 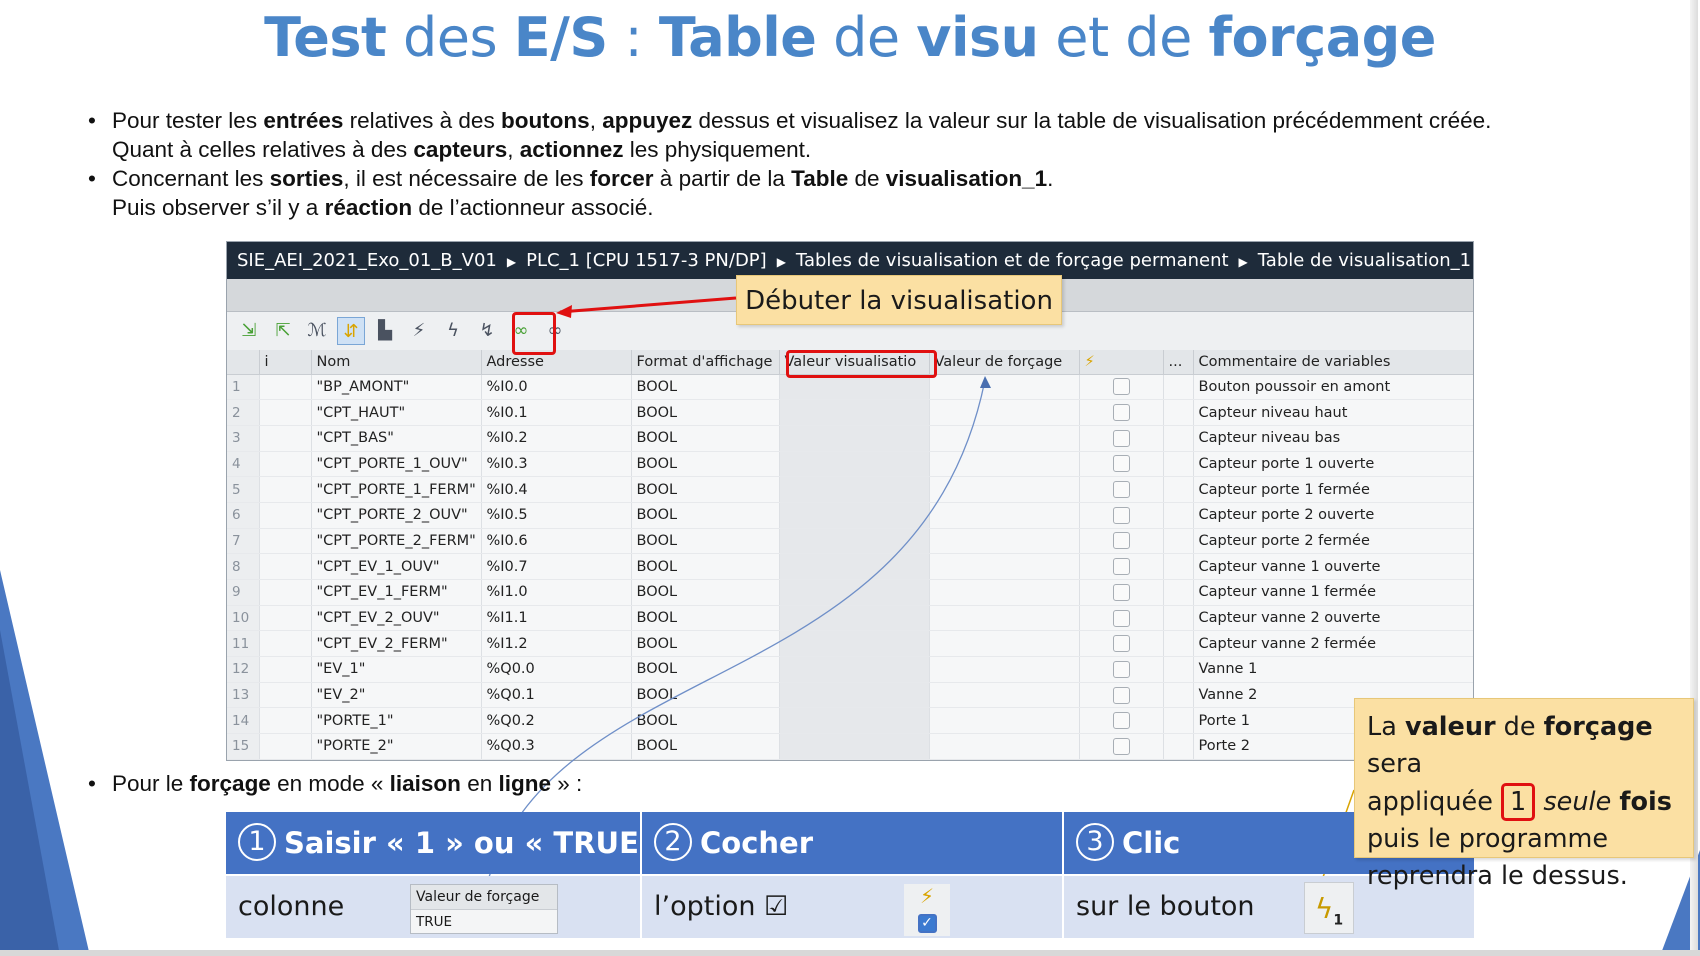 What do you see at coordinates (396, 412) in the screenshot?
I see `tag-name: "CPT_HAUT"` at bounding box center [396, 412].